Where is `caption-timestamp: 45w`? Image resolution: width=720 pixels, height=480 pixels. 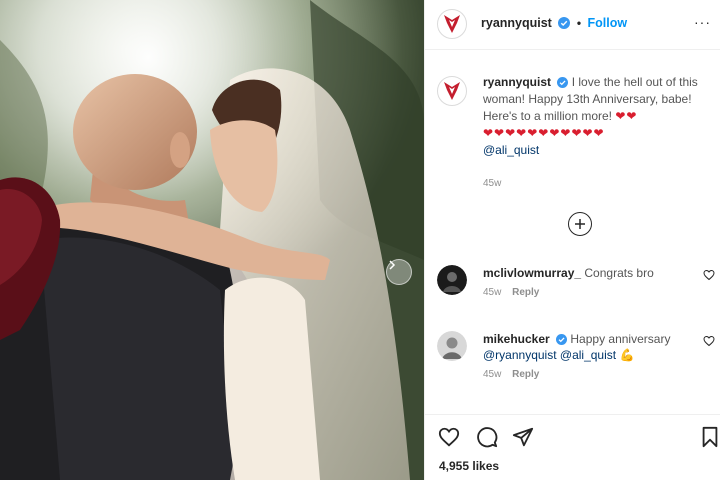 caption-timestamp: 45w is located at coordinates (492, 183).